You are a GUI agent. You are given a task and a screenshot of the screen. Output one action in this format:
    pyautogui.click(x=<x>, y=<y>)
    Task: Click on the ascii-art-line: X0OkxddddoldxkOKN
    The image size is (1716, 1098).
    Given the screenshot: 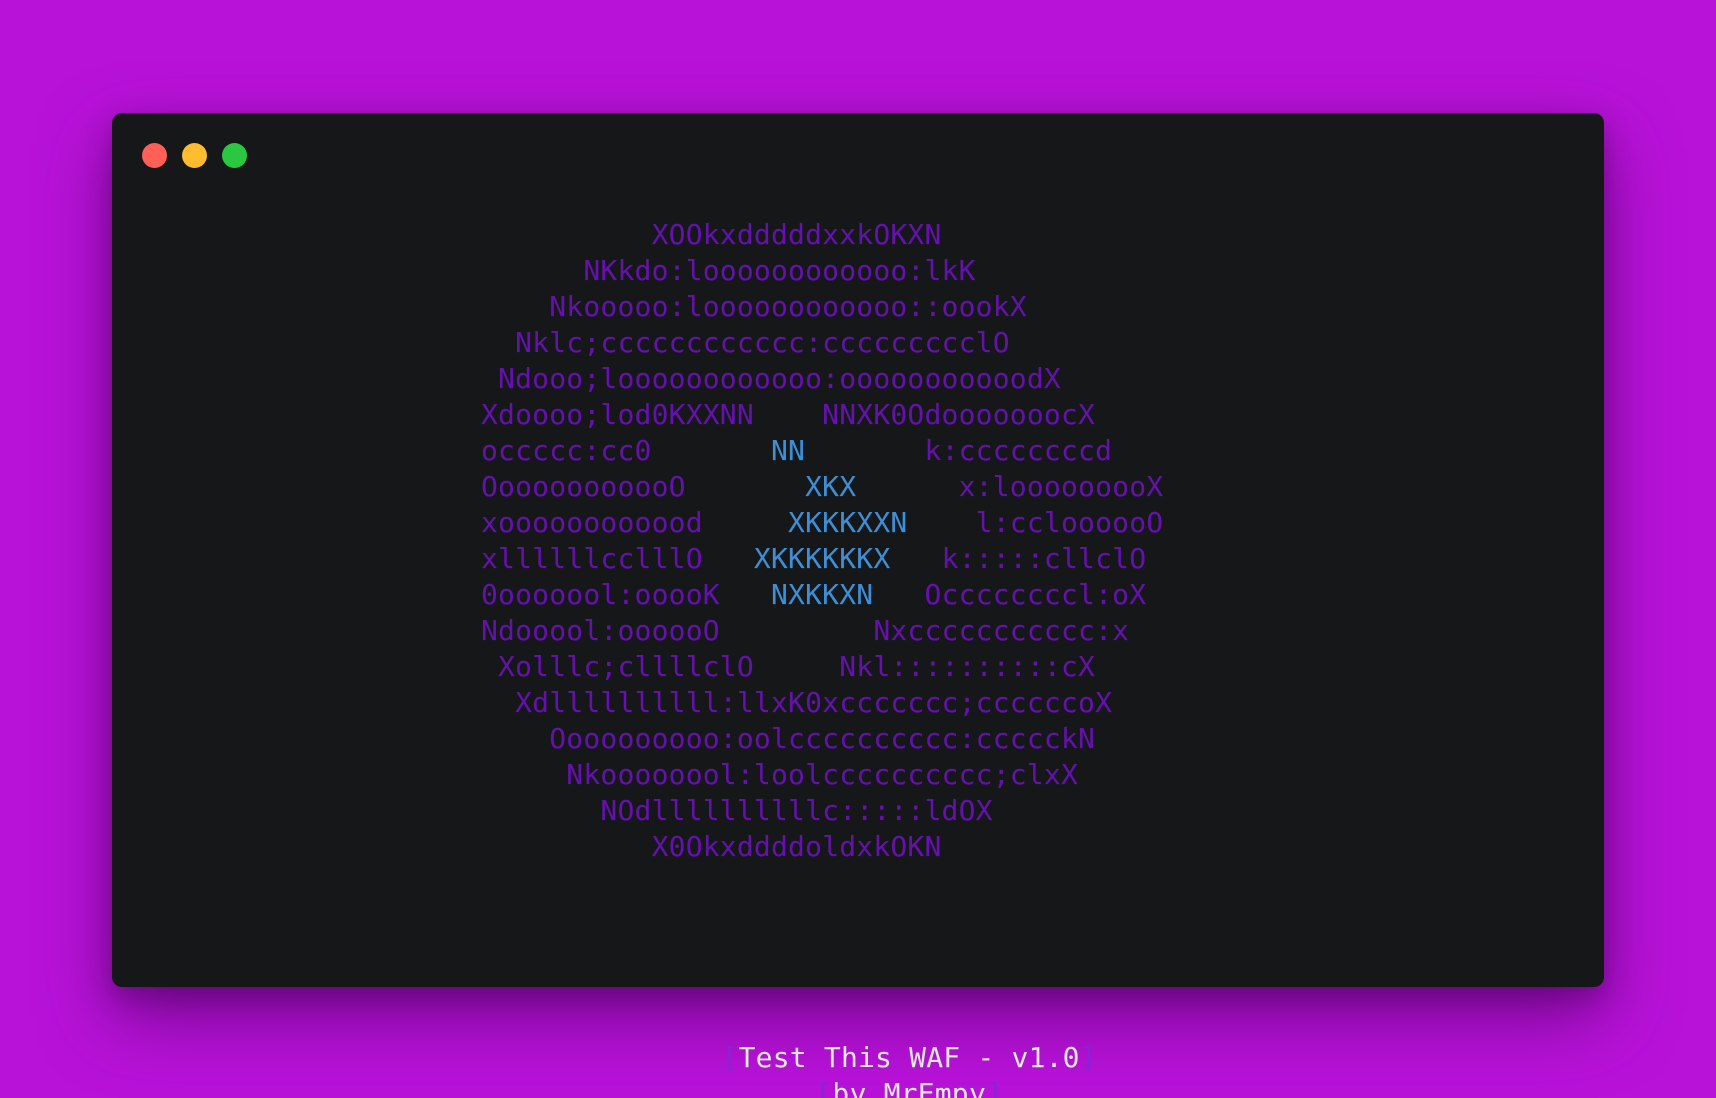 What is the action you would take?
    pyautogui.click(x=822, y=847)
    